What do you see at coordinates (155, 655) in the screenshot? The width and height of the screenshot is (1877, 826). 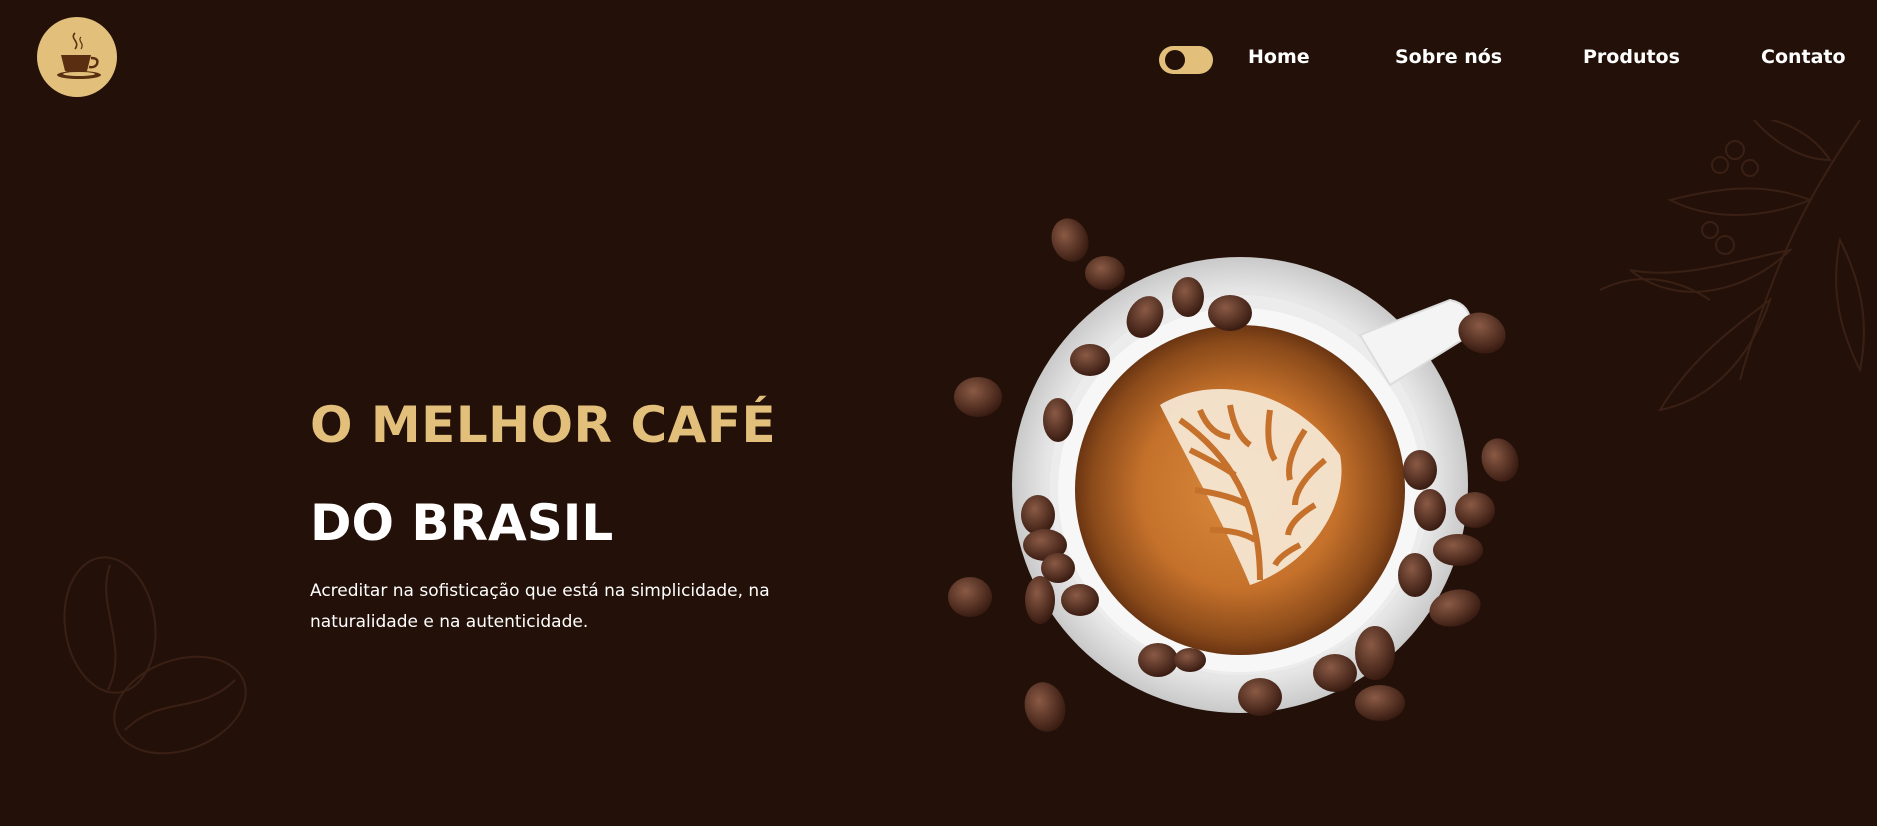 I see `coffee-beans-sketch-icon` at bounding box center [155, 655].